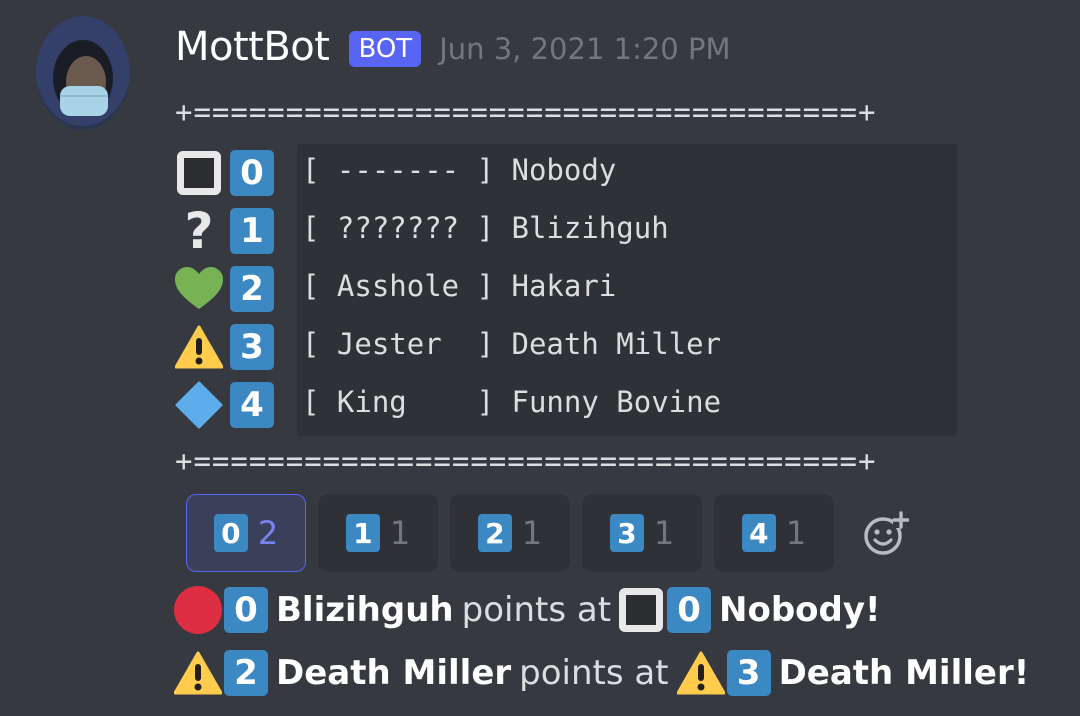 Image resolution: width=1080 pixels, height=716 pixels. I want to click on player-row: 4 [ King ] Funny Bovine, so click(447, 405).